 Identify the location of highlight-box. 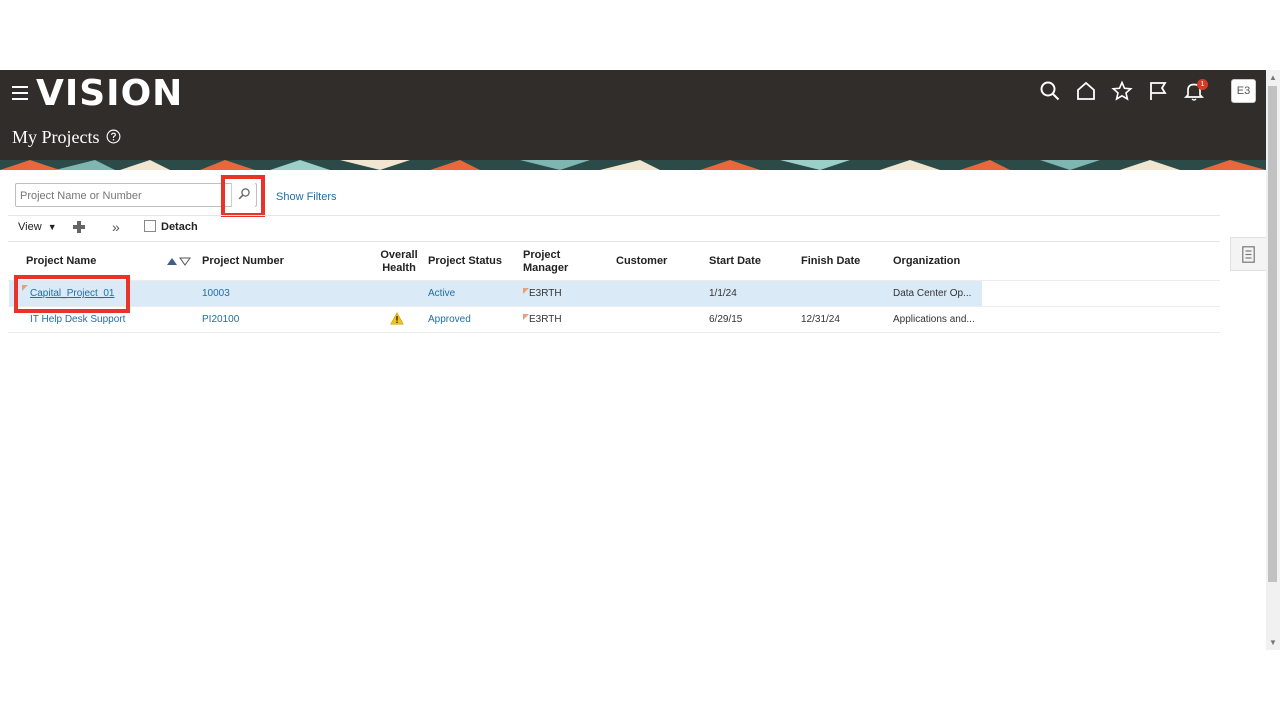
(72, 294).